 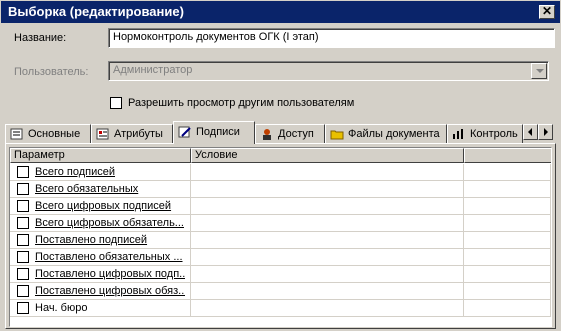 I want to click on tab-scroll-right-icon, so click(x=545, y=132).